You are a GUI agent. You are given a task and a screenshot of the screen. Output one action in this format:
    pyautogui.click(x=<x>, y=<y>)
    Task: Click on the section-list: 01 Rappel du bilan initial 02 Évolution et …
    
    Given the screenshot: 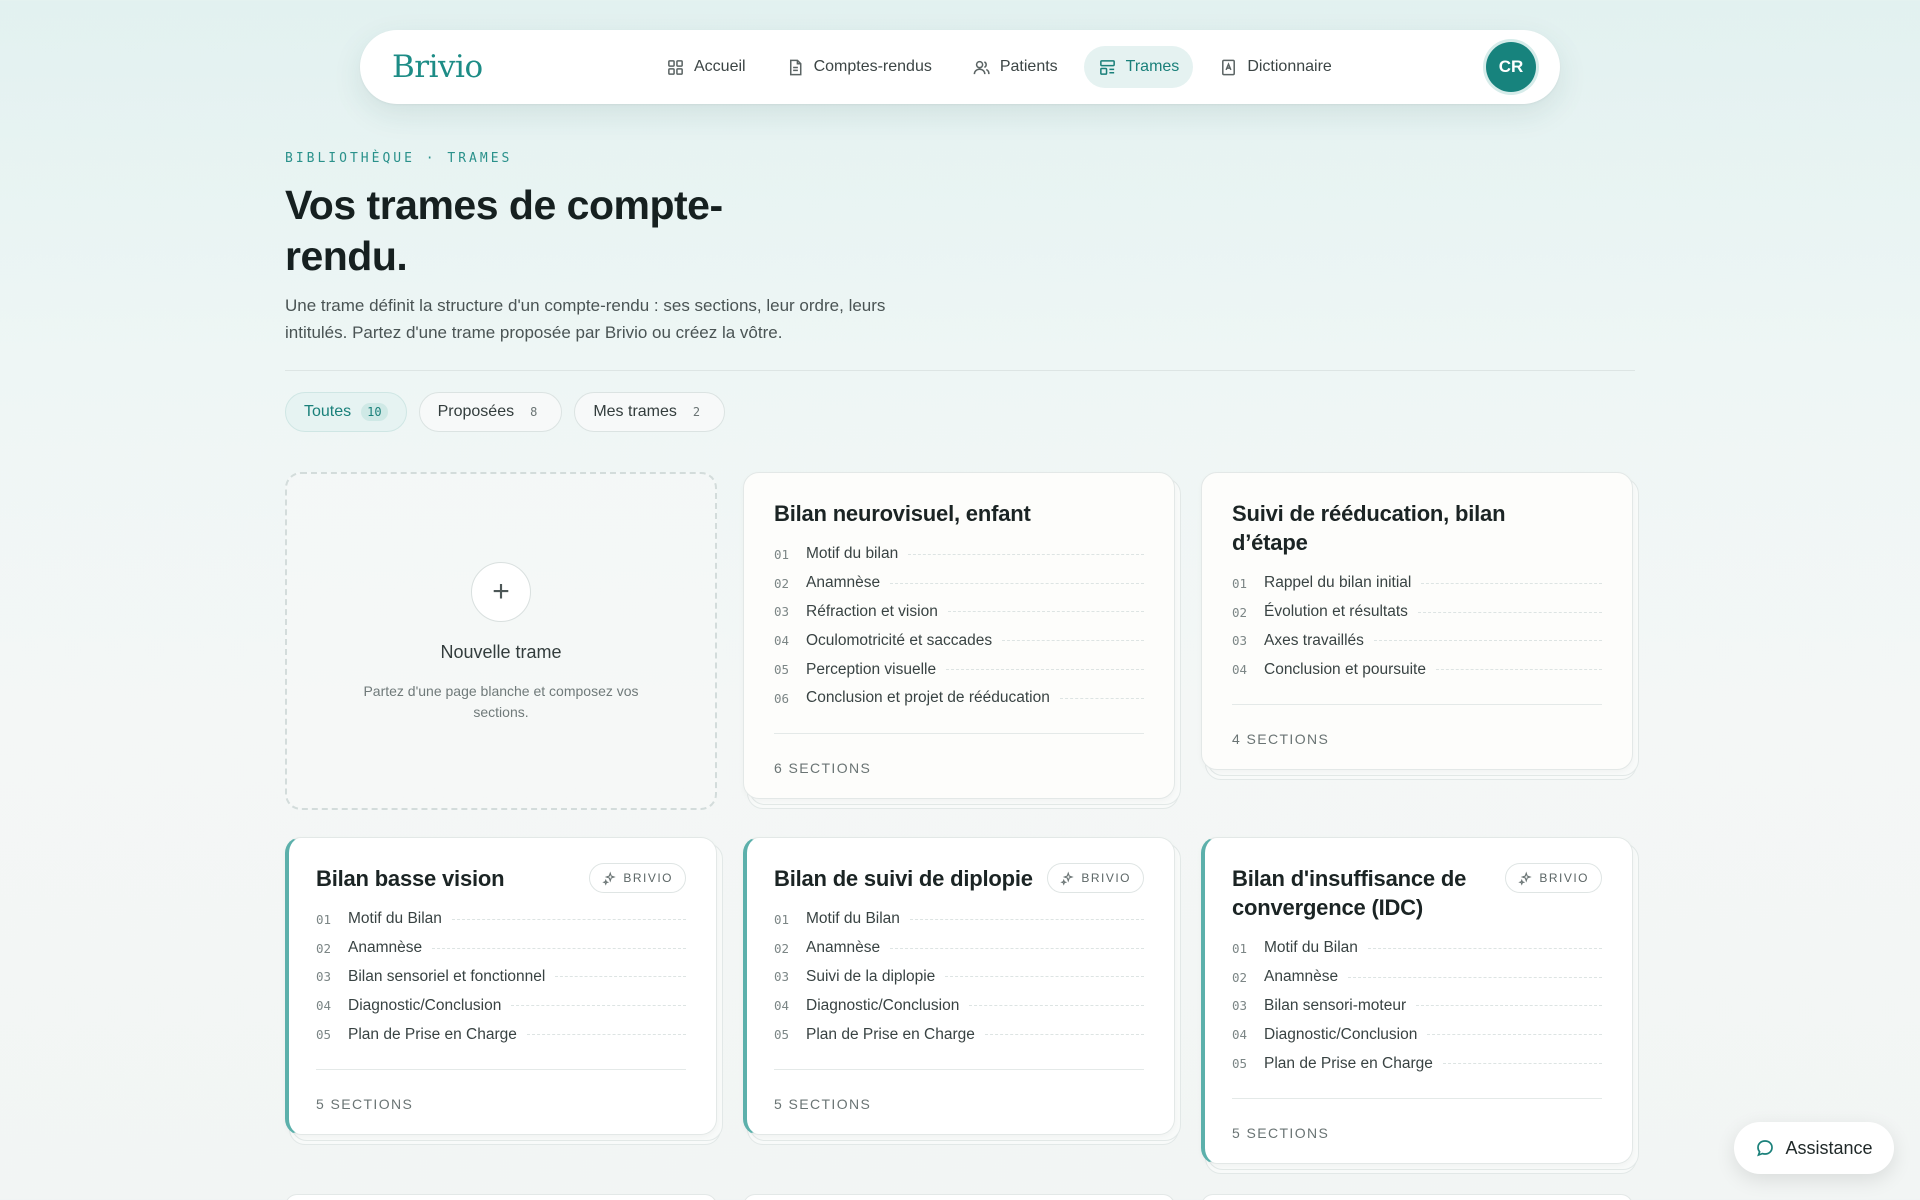 What is the action you would take?
    pyautogui.click(x=1417, y=626)
    